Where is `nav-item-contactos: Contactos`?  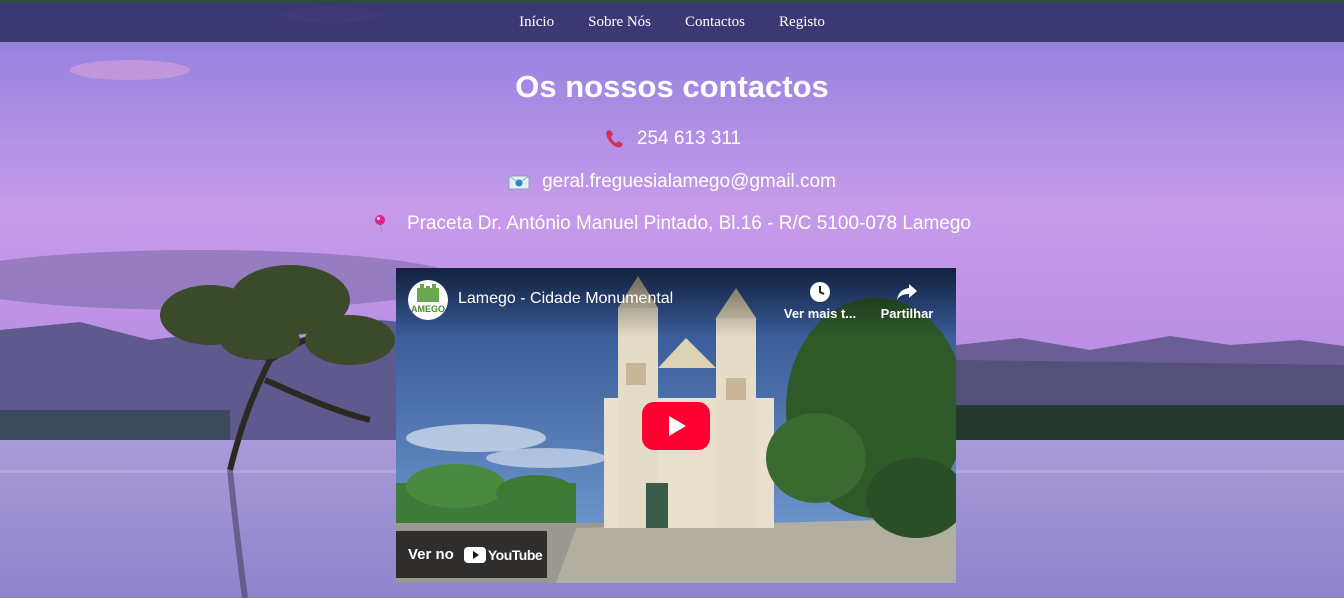 nav-item-contactos: Contactos is located at coordinates (715, 22).